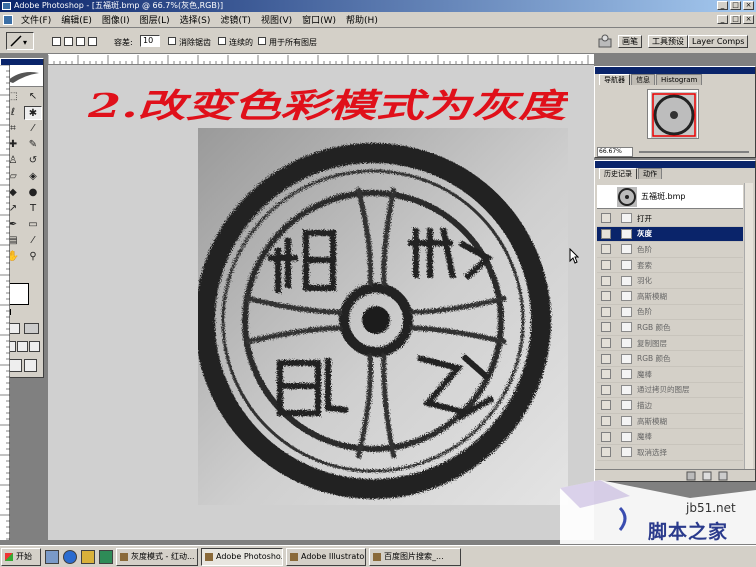 Image resolution: width=756 pixels, height=567 pixels. Describe the element at coordinates (34, 346) in the screenshot. I see `full-screen-mode-icon` at that location.